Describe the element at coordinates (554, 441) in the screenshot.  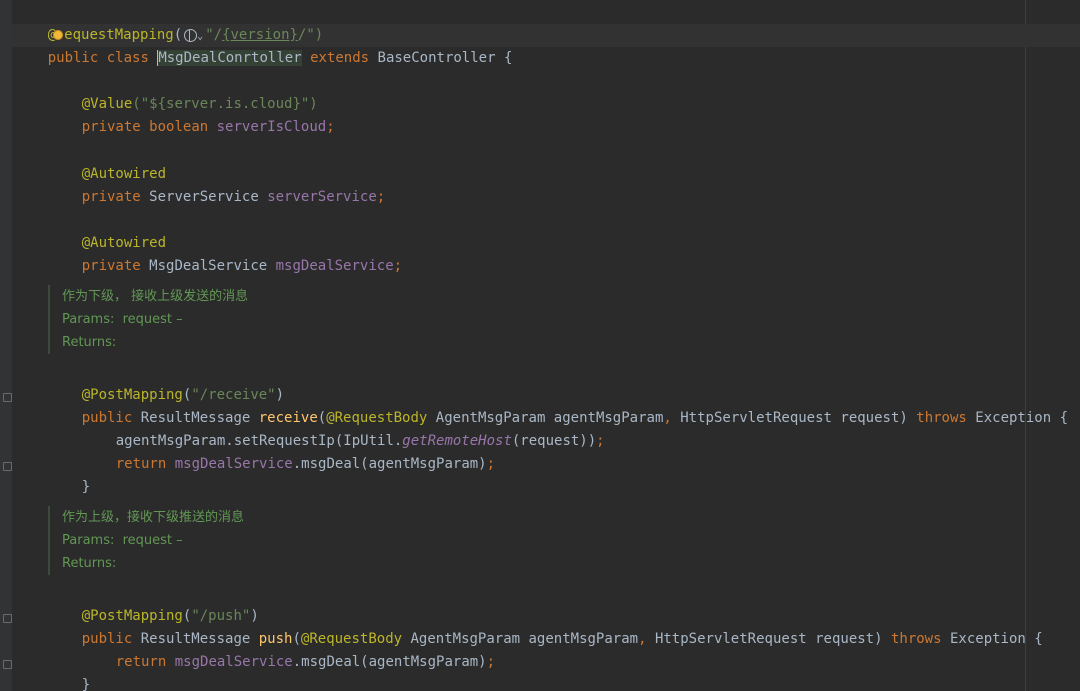
I see `statement-part: (request))` at that location.